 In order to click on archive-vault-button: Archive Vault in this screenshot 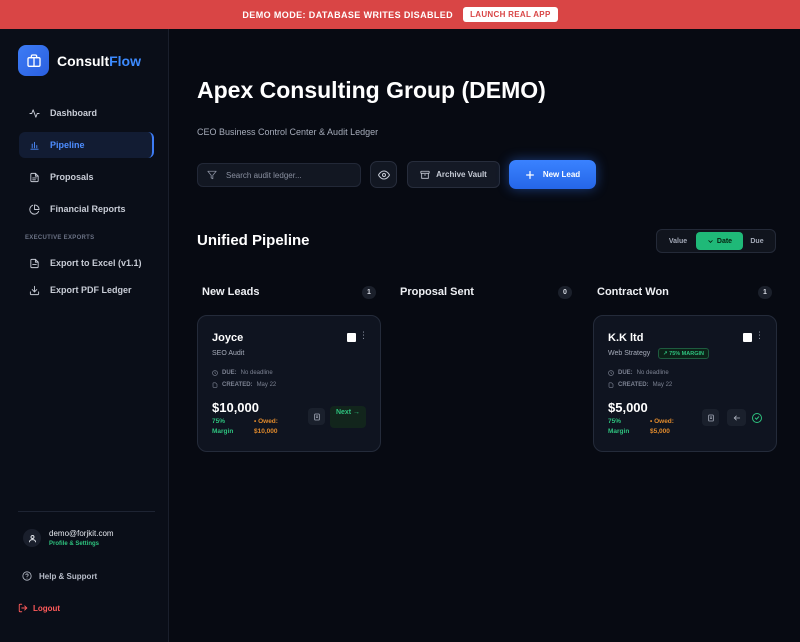, I will do `click(453, 174)`.